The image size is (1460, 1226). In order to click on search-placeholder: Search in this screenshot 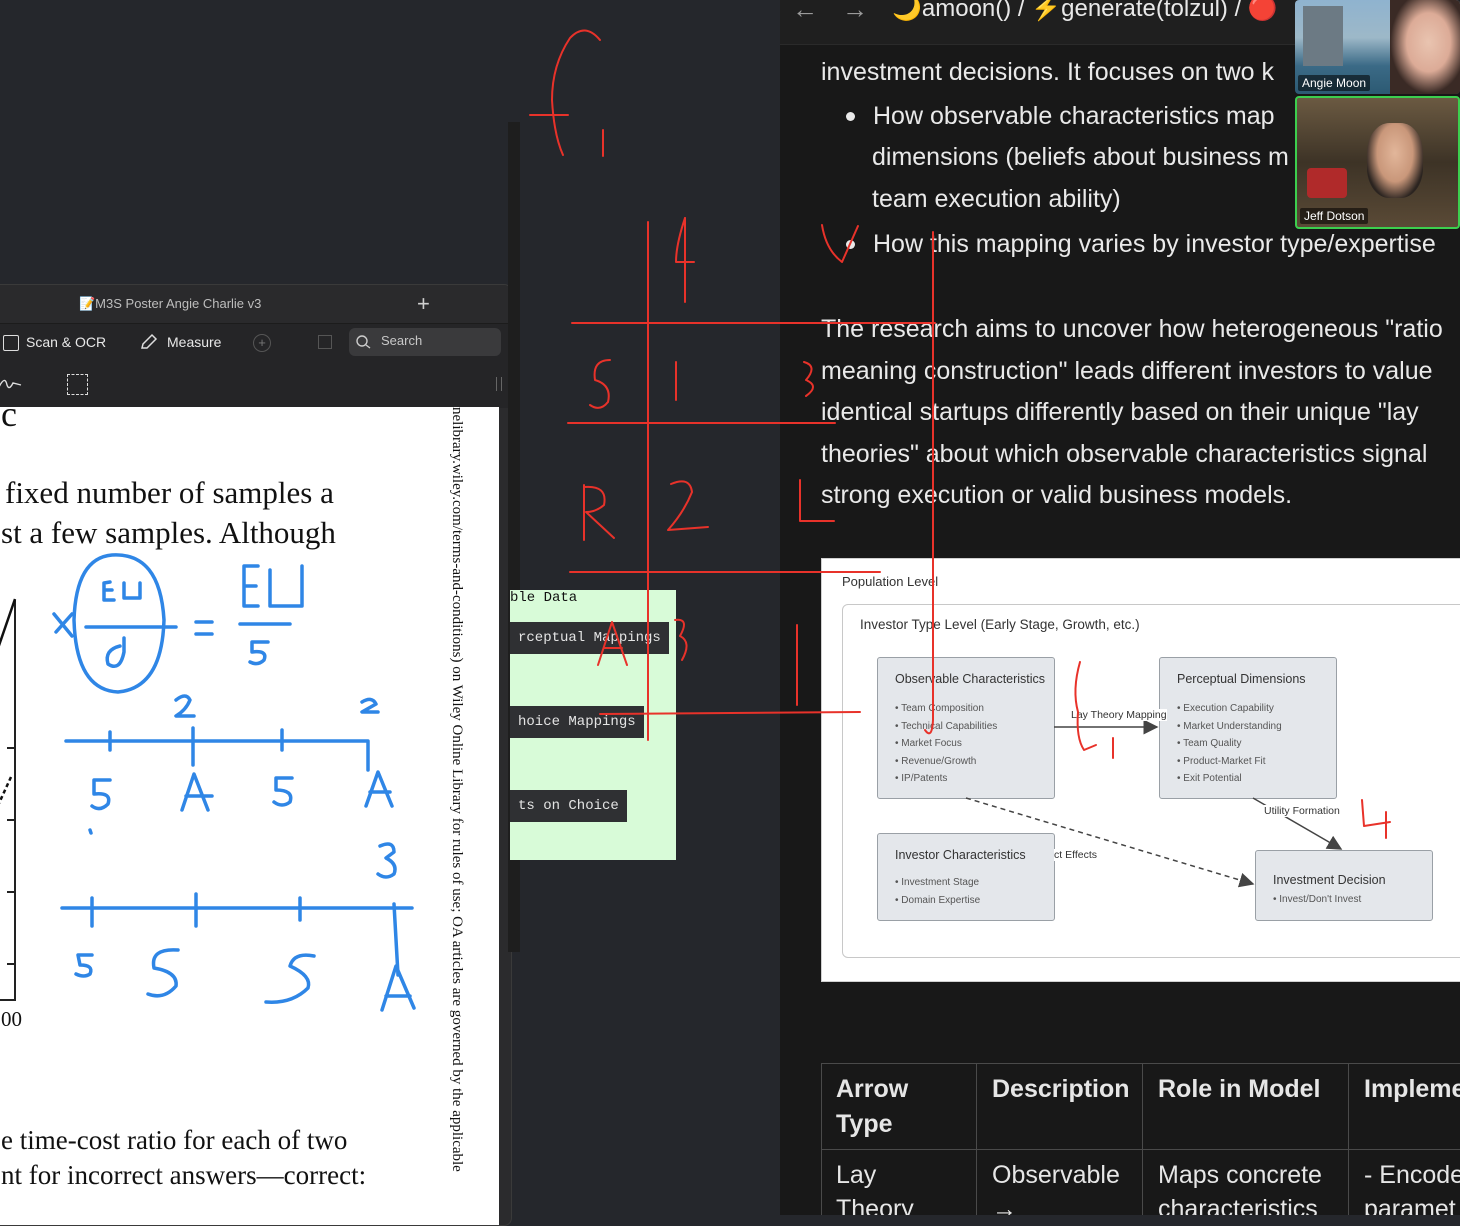, I will do `click(402, 340)`.